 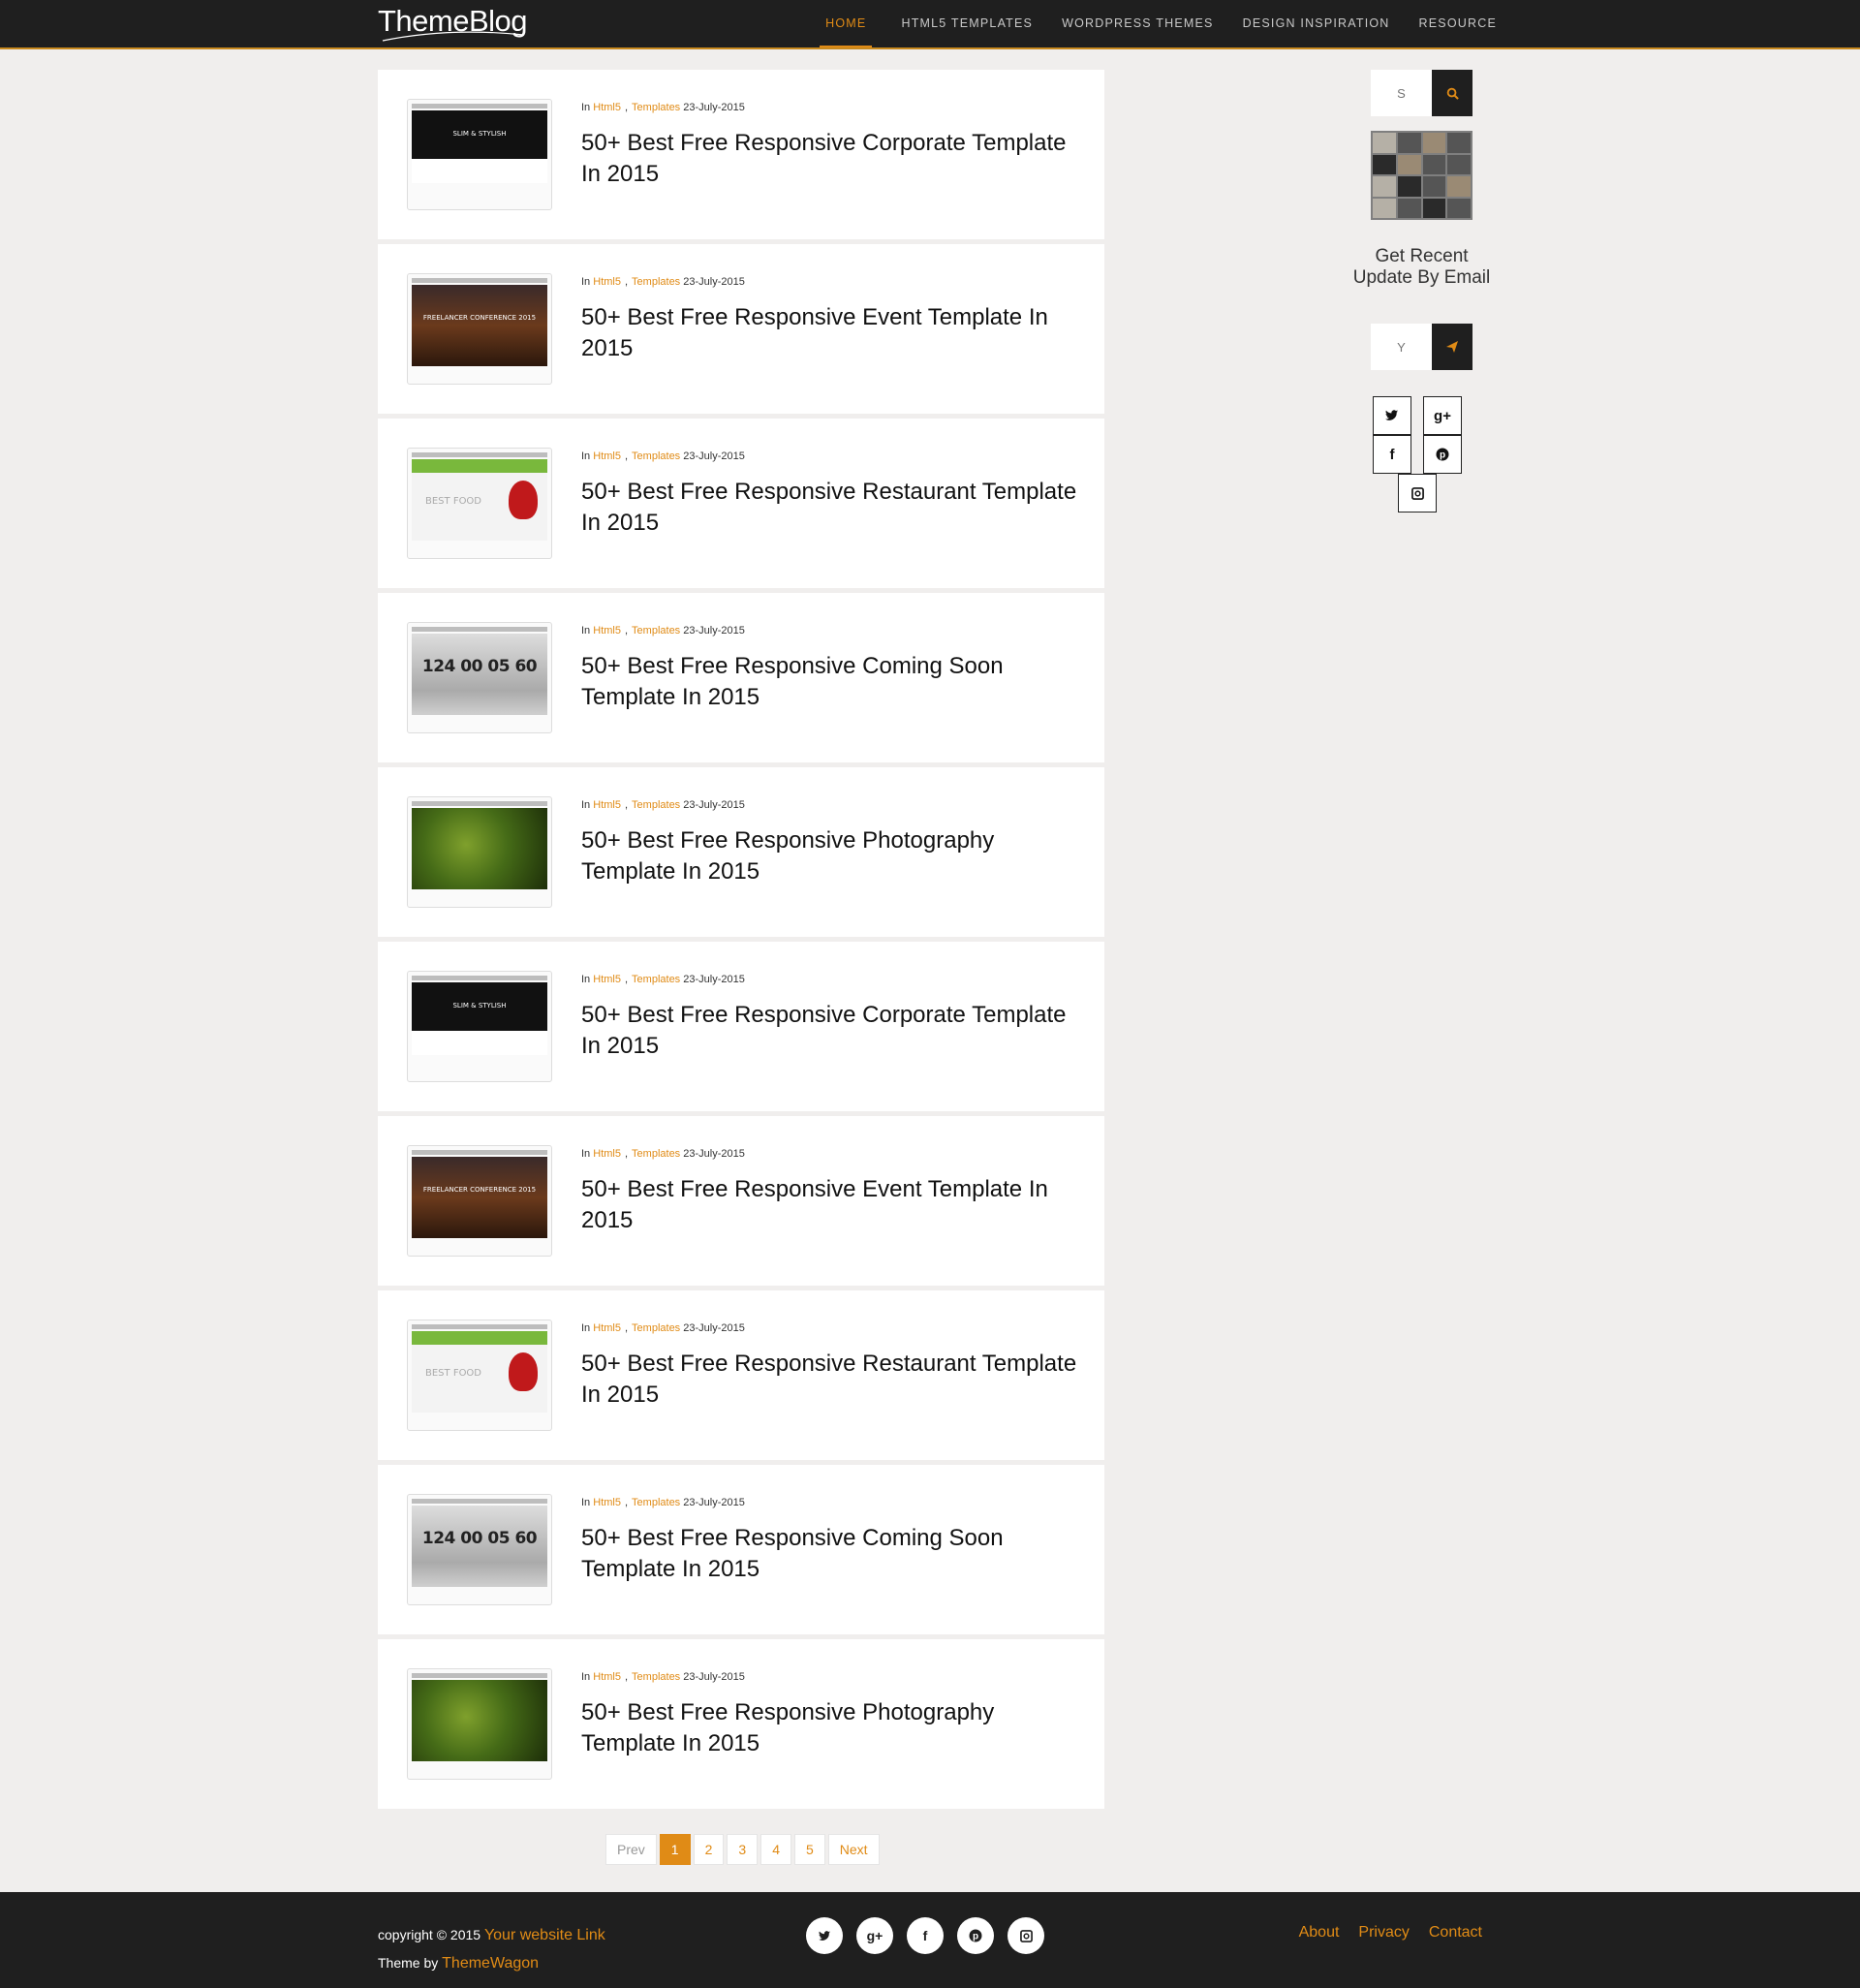 What do you see at coordinates (1458, 23) in the screenshot?
I see `nav-resource: RESOURCE` at bounding box center [1458, 23].